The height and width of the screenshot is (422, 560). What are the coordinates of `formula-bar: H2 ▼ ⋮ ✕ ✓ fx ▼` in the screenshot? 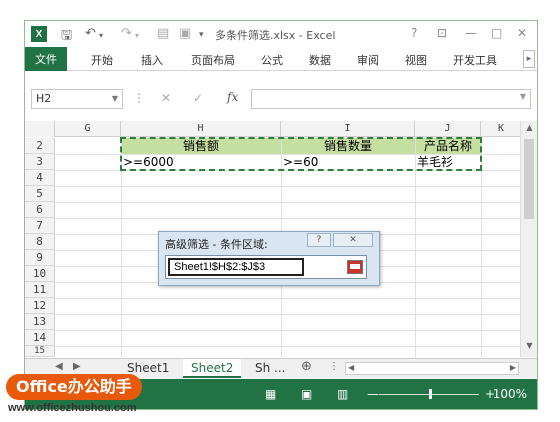 It's located at (281, 99).